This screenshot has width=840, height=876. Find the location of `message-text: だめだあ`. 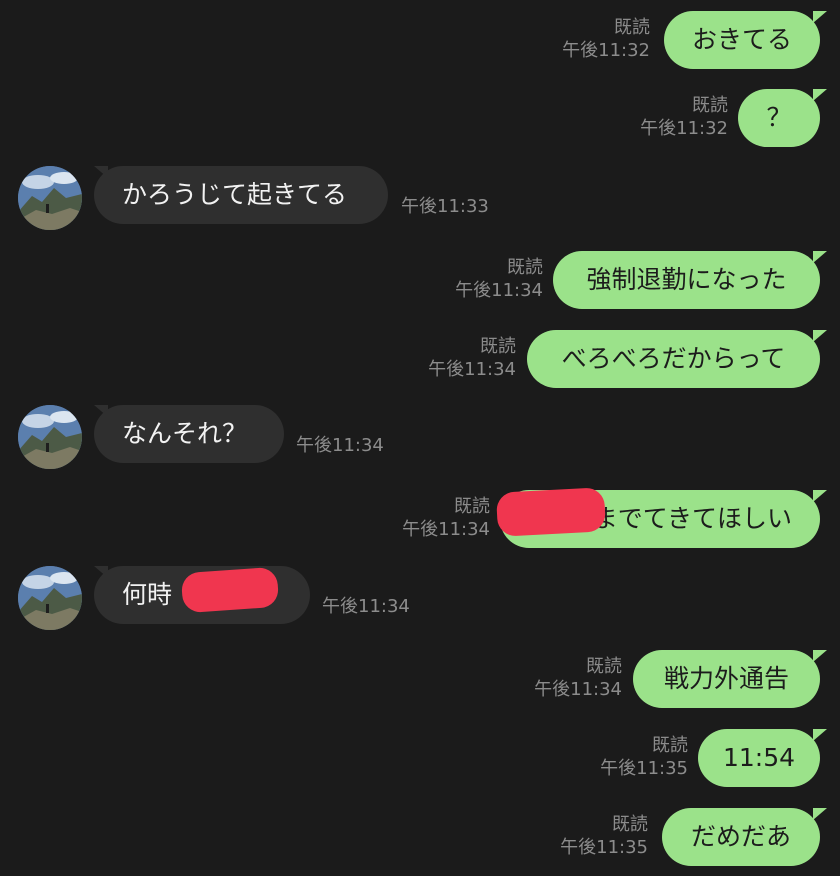

message-text: だめだあ is located at coordinates (740, 836).